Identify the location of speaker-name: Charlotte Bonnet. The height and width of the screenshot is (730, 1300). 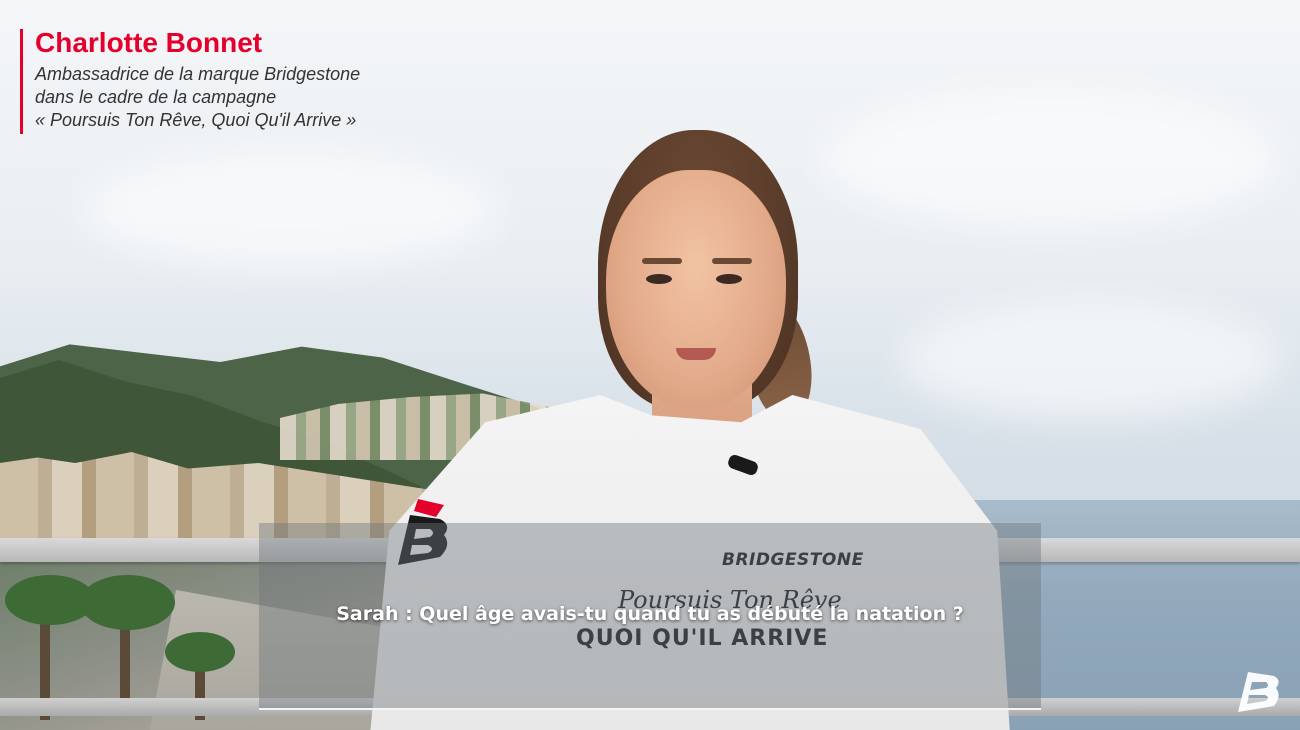
(149, 42).